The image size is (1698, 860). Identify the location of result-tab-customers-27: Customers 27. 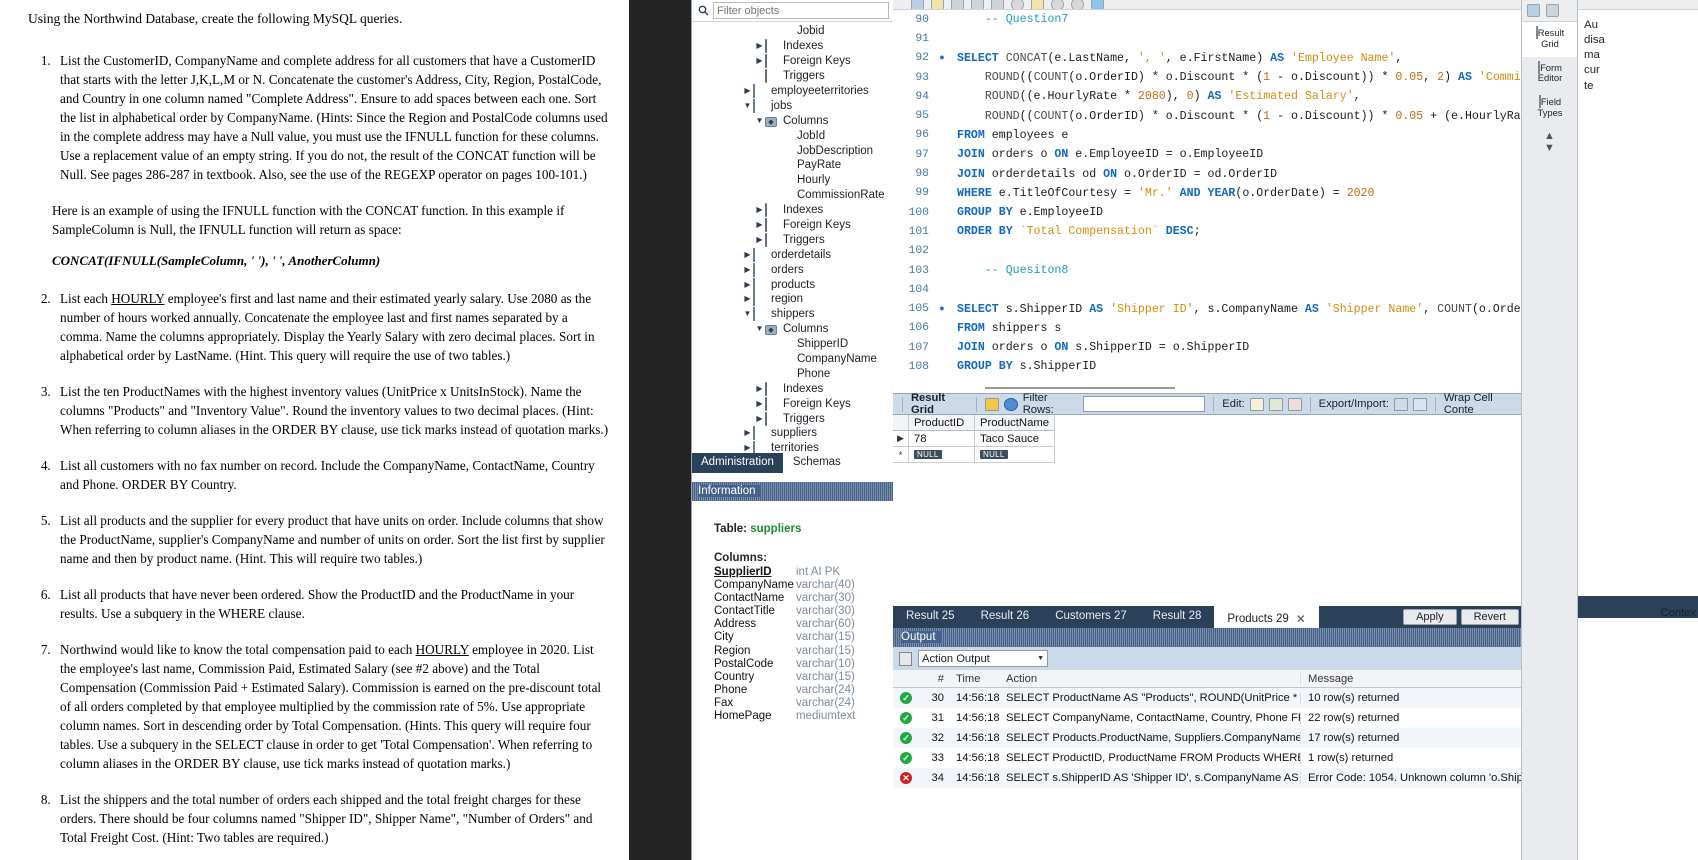
(1091, 617).